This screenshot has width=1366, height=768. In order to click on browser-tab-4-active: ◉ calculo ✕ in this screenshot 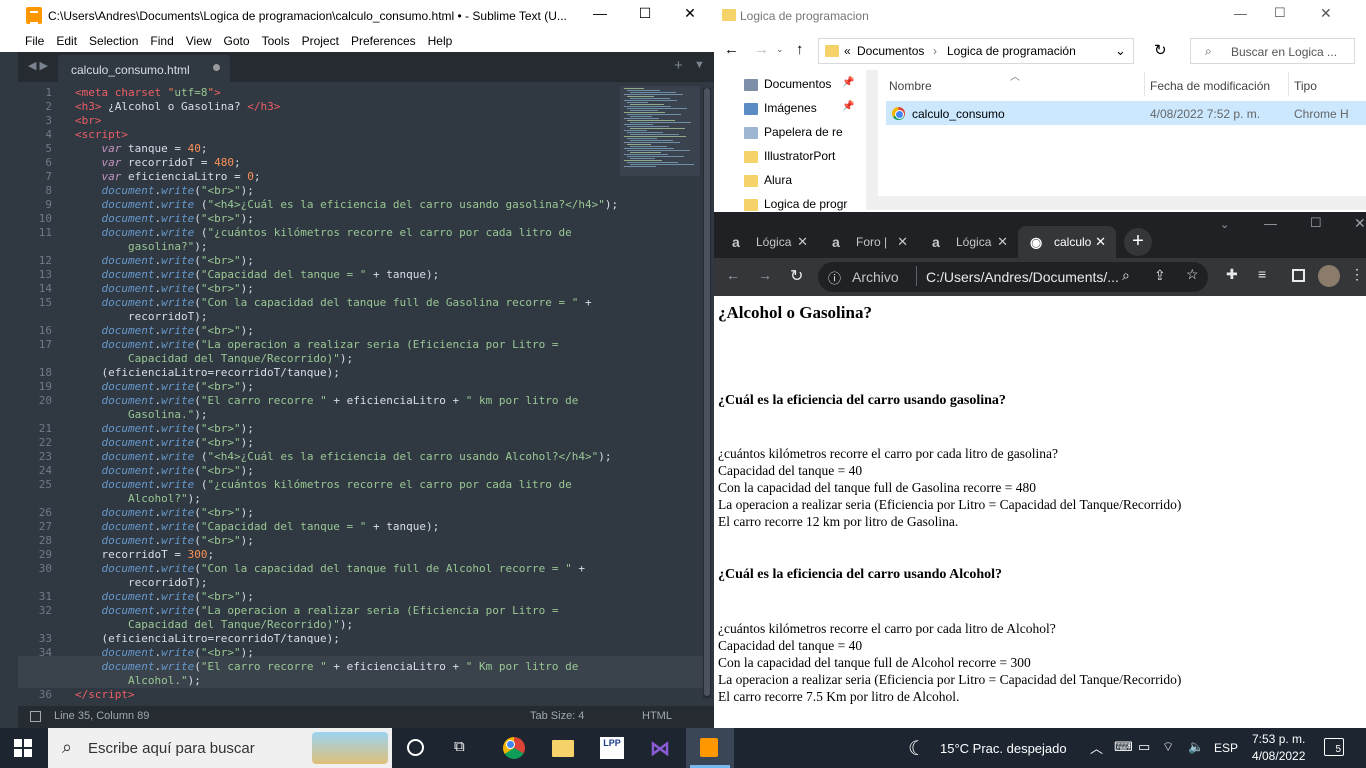, I will do `click(1067, 242)`.